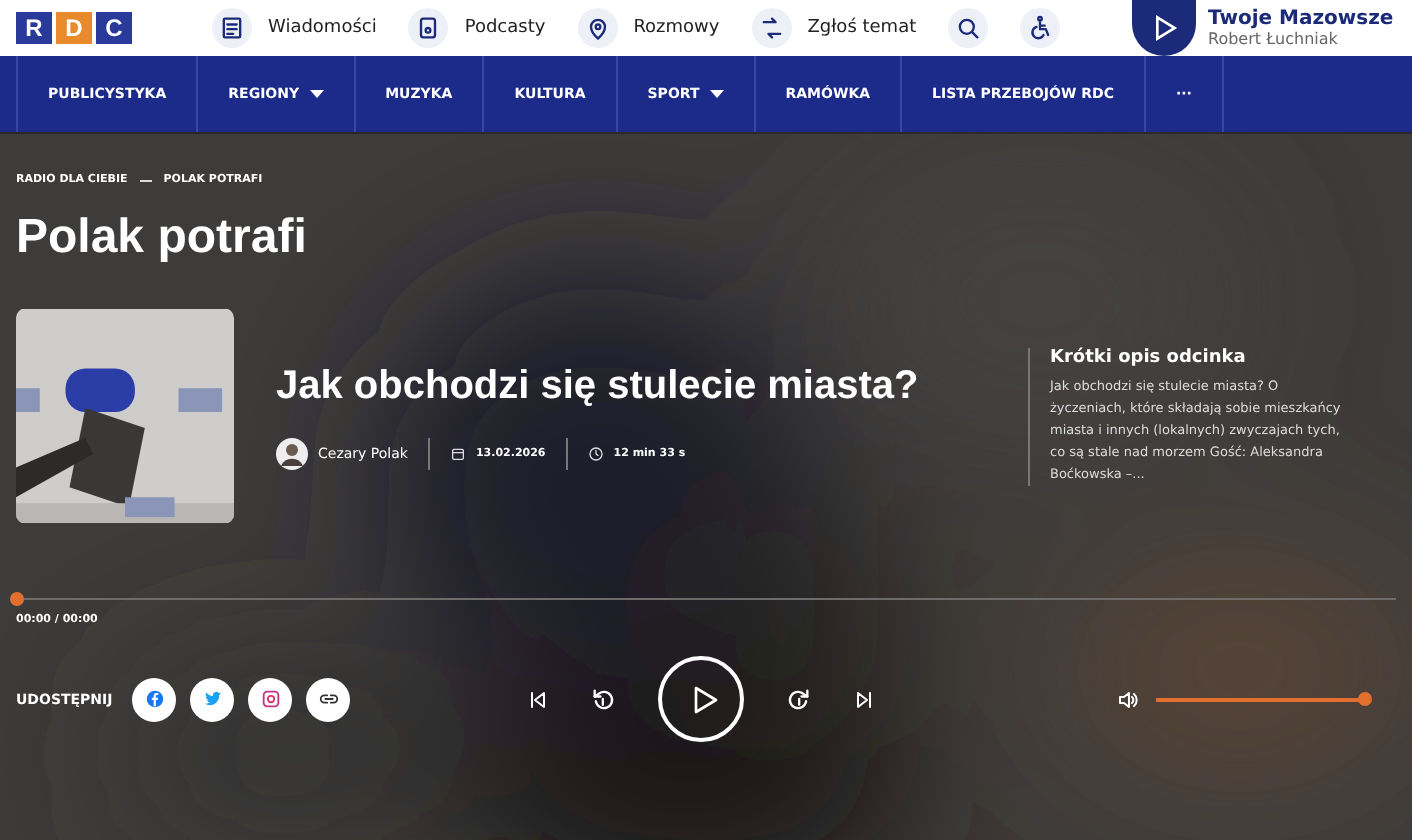  I want to click on arrows-icon, so click(771, 28).